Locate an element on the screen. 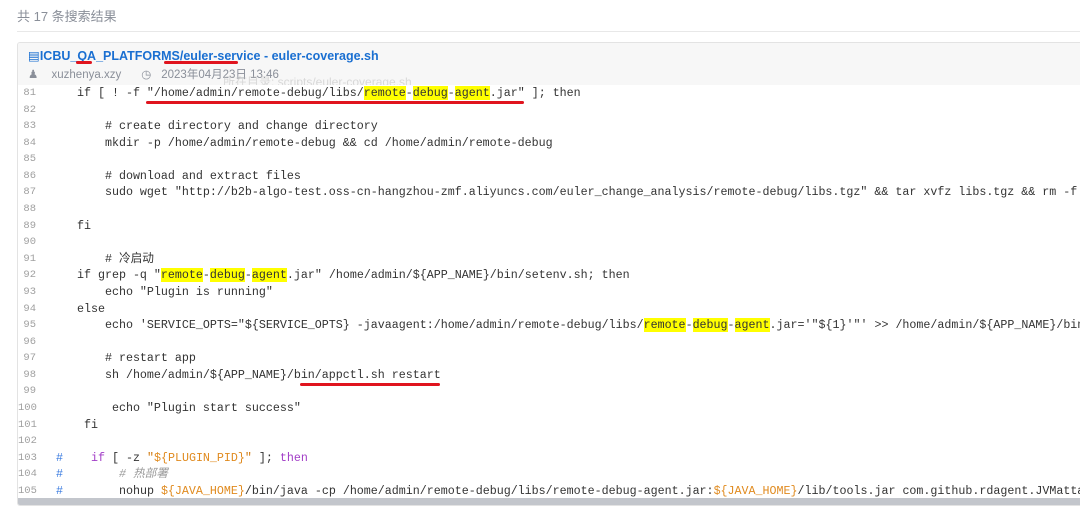  line-number: 90 is located at coordinates (29, 242).